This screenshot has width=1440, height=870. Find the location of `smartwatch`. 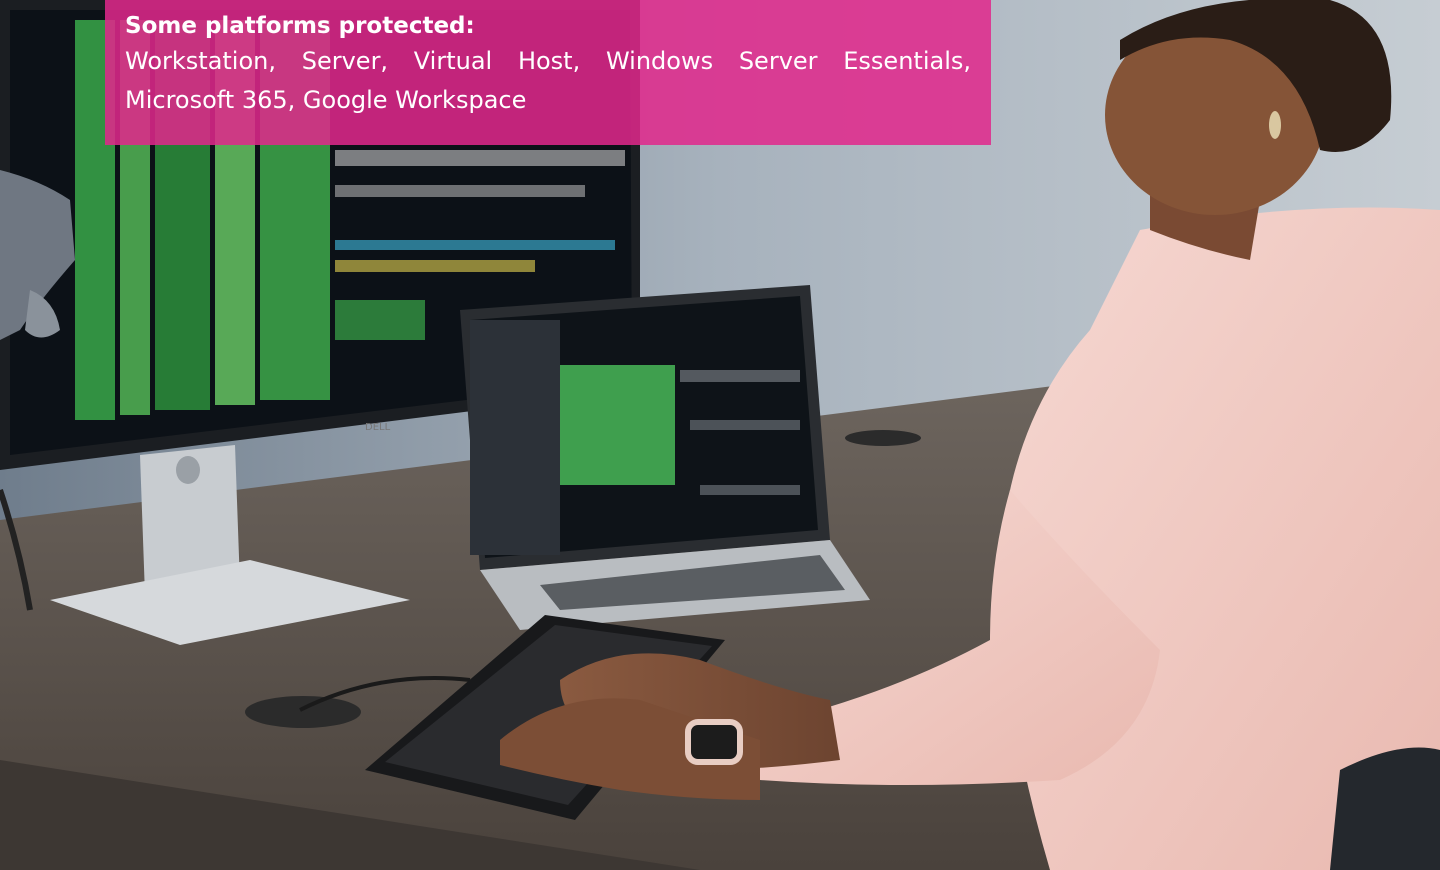

smartwatch is located at coordinates (714, 742).